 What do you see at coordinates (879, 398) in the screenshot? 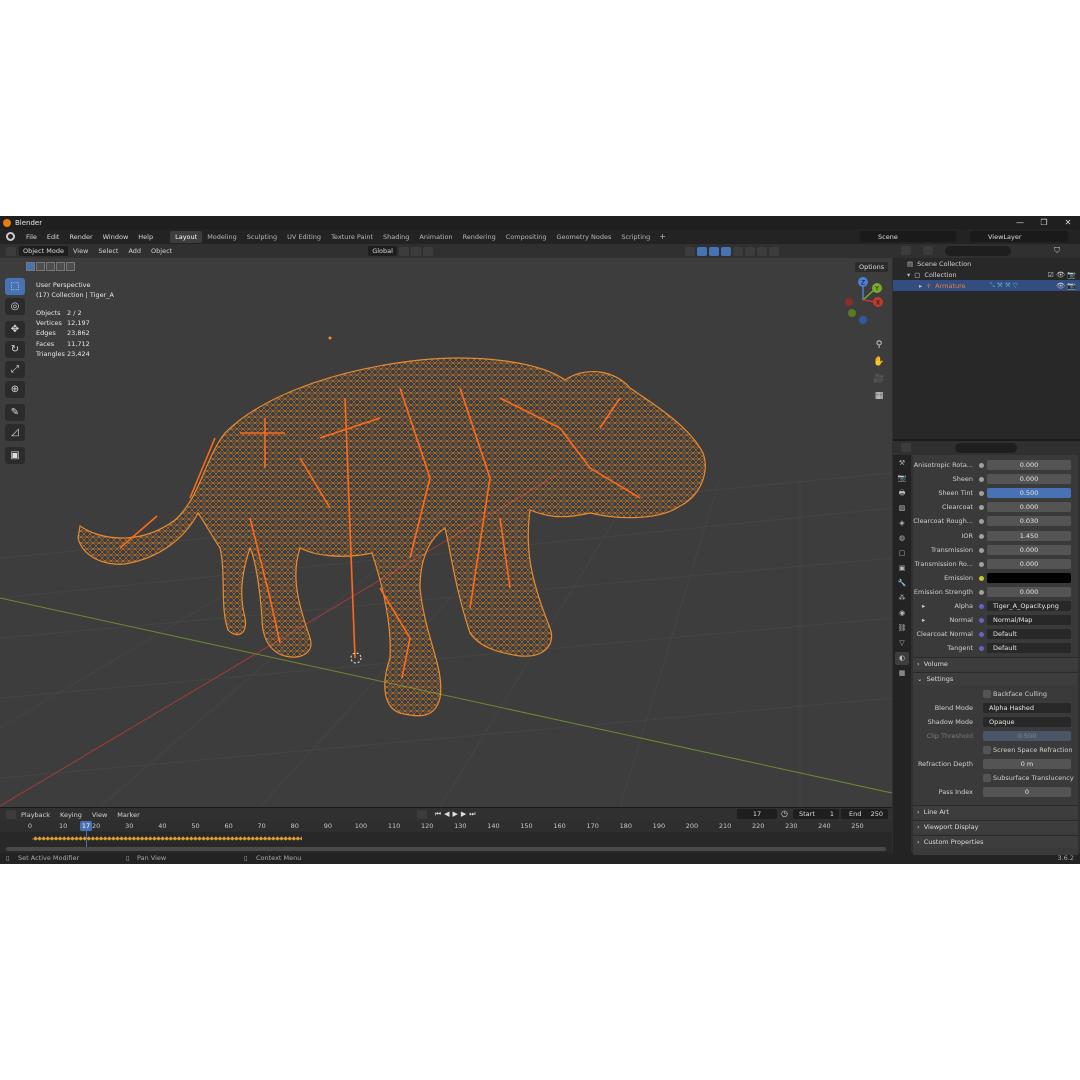
I see `ortho-grid-icon: ▦` at bounding box center [879, 398].